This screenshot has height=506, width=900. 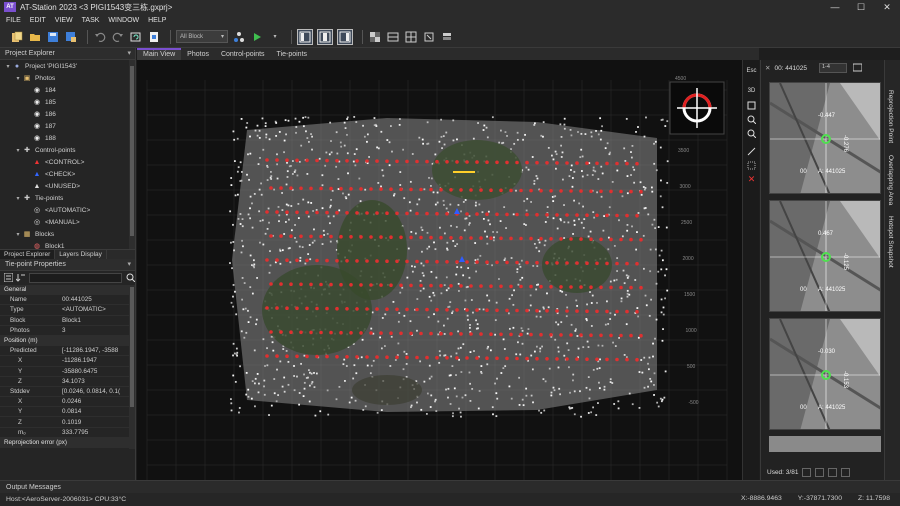 What do you see at coordinates (67, 126) in the screenshot?
I see `tree-item: ◉ 187` at bounding box center [67, 126].